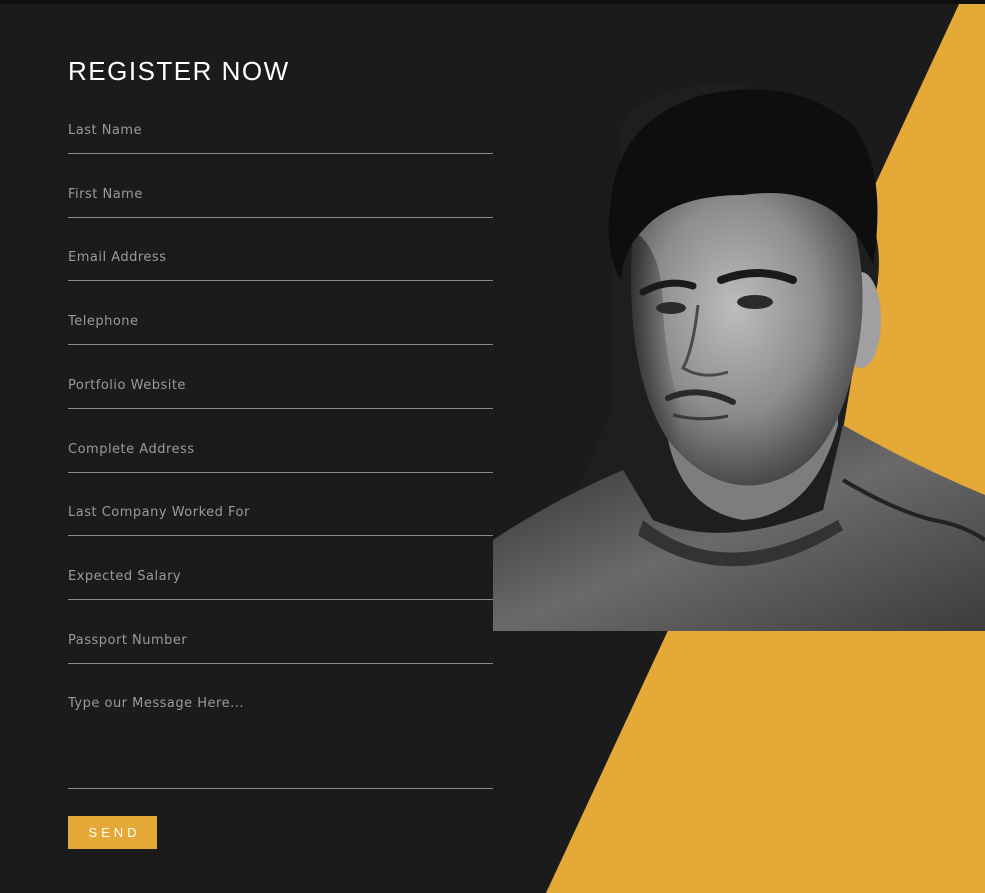  What do you see at coordinates (280, 449) in the screenshot?
I see `complete-address-input` at bounding box center [280, 449].